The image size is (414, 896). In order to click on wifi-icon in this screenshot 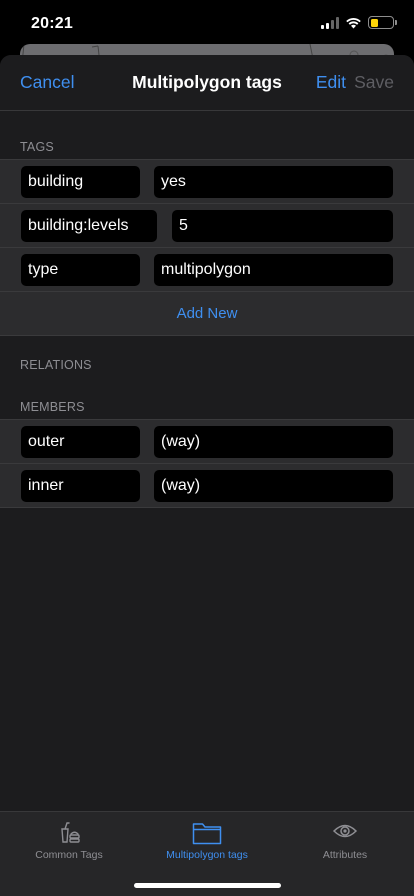, I will do `click(353, 22)`.